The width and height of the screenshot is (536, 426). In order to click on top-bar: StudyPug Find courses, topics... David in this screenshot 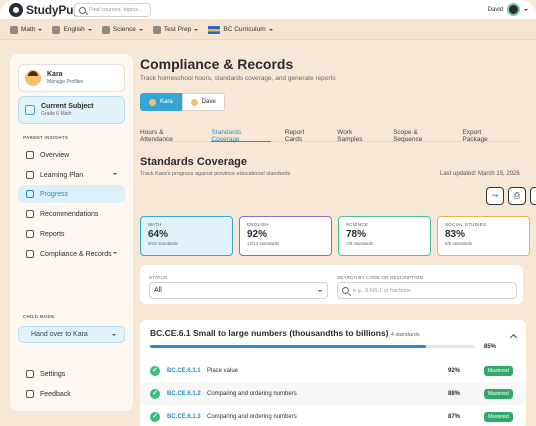, I will do `click(268, 10)`.